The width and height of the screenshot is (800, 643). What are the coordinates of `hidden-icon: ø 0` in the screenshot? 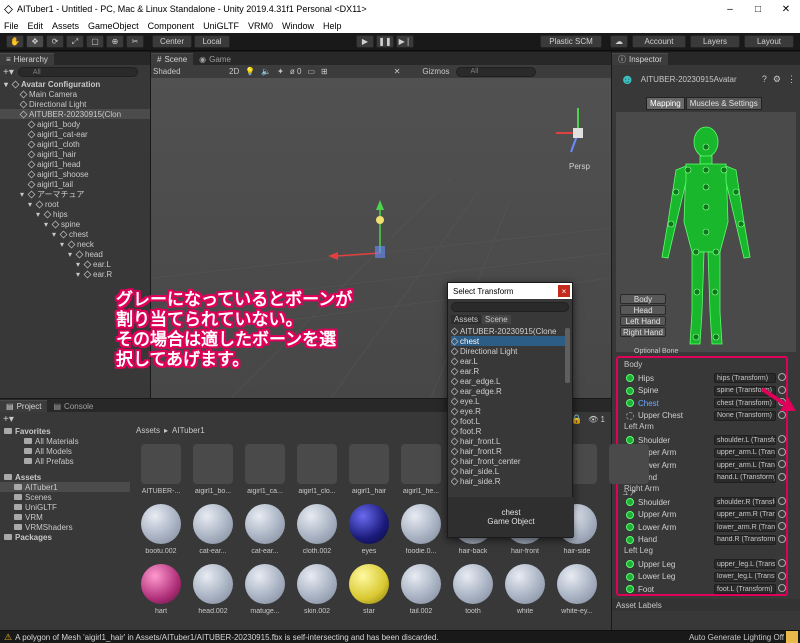 It's located at (296, 71).